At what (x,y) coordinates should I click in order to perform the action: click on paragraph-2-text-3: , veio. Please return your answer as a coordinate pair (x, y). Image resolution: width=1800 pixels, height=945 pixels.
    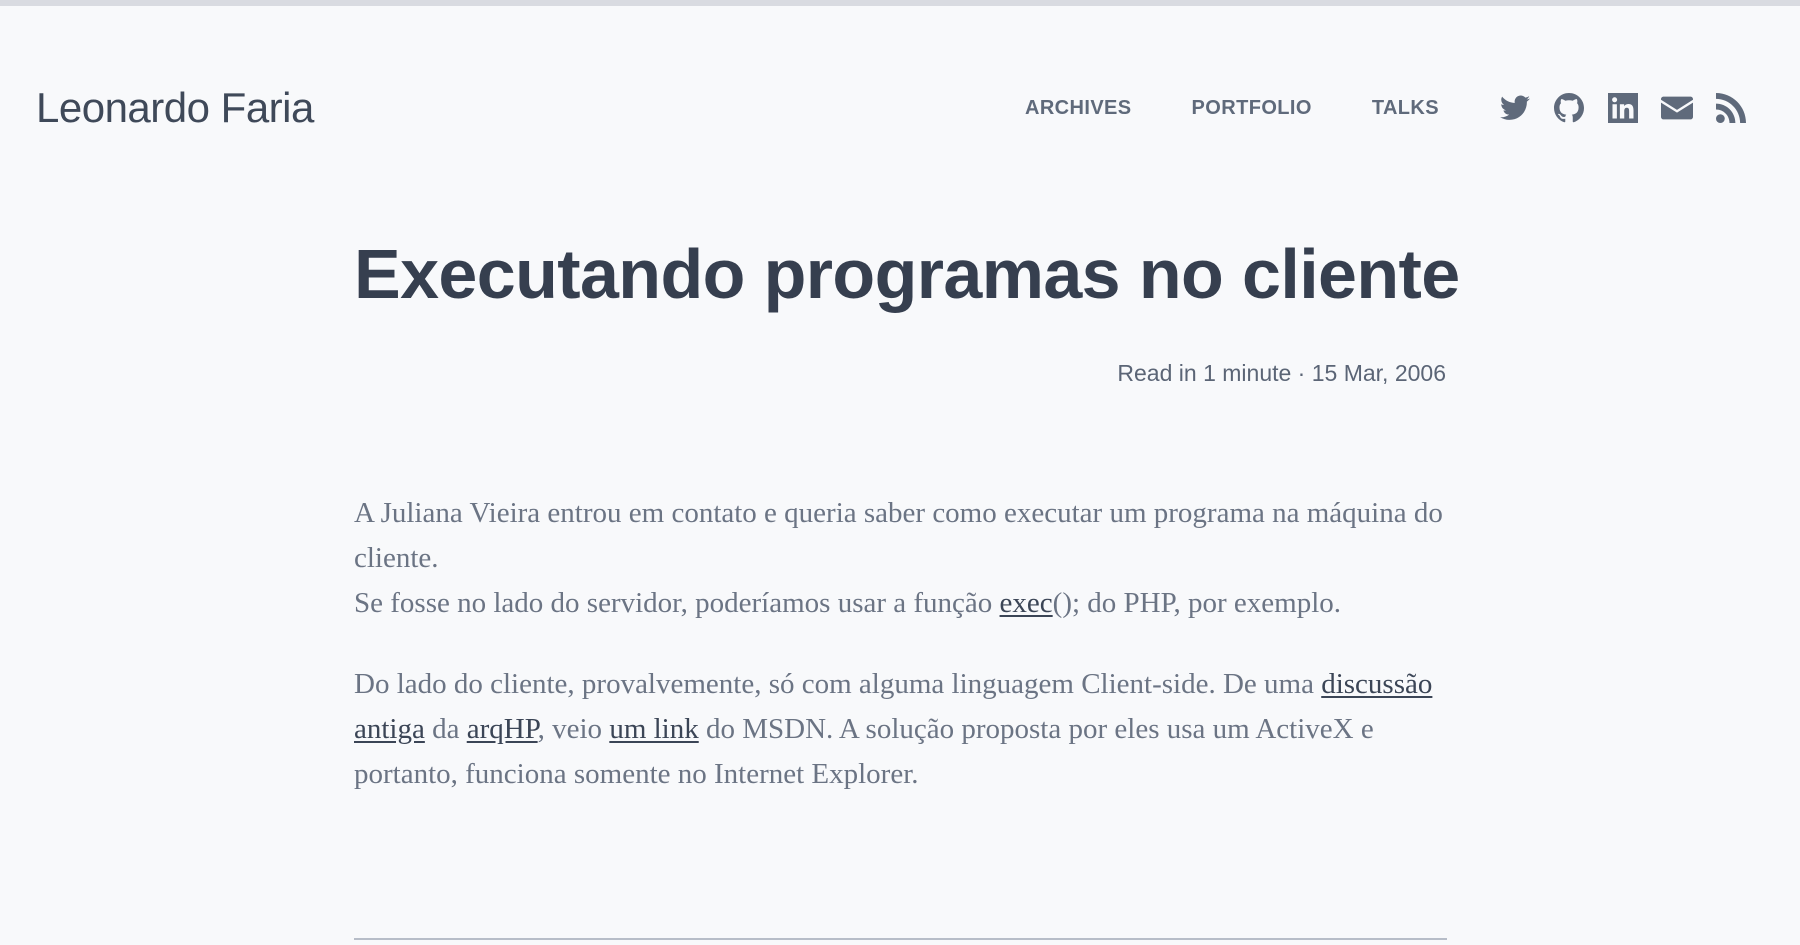
    Looking at the image, I should click on (573, 729).